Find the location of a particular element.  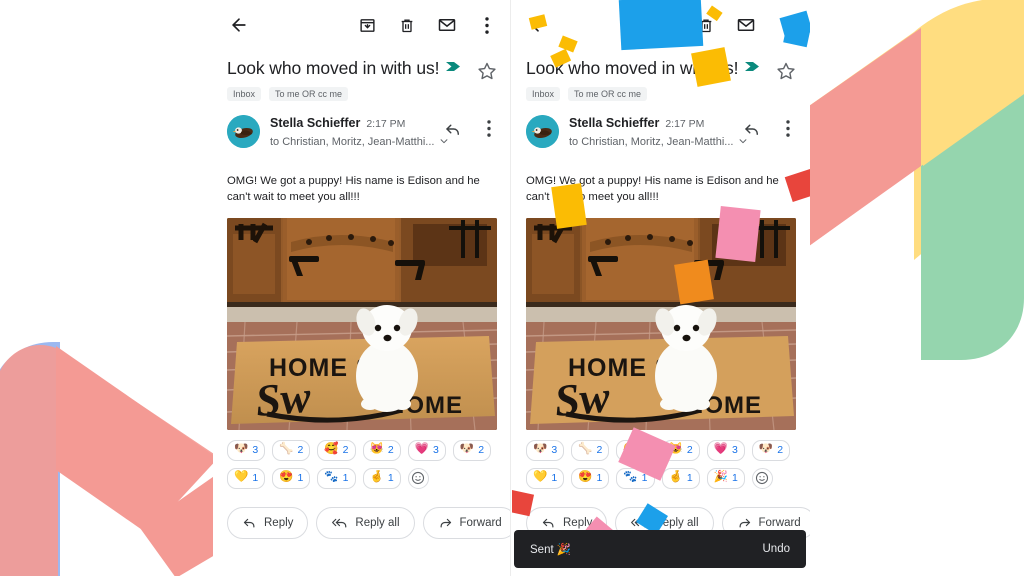

reply-button: Reply is located at coordinates (268, 522).